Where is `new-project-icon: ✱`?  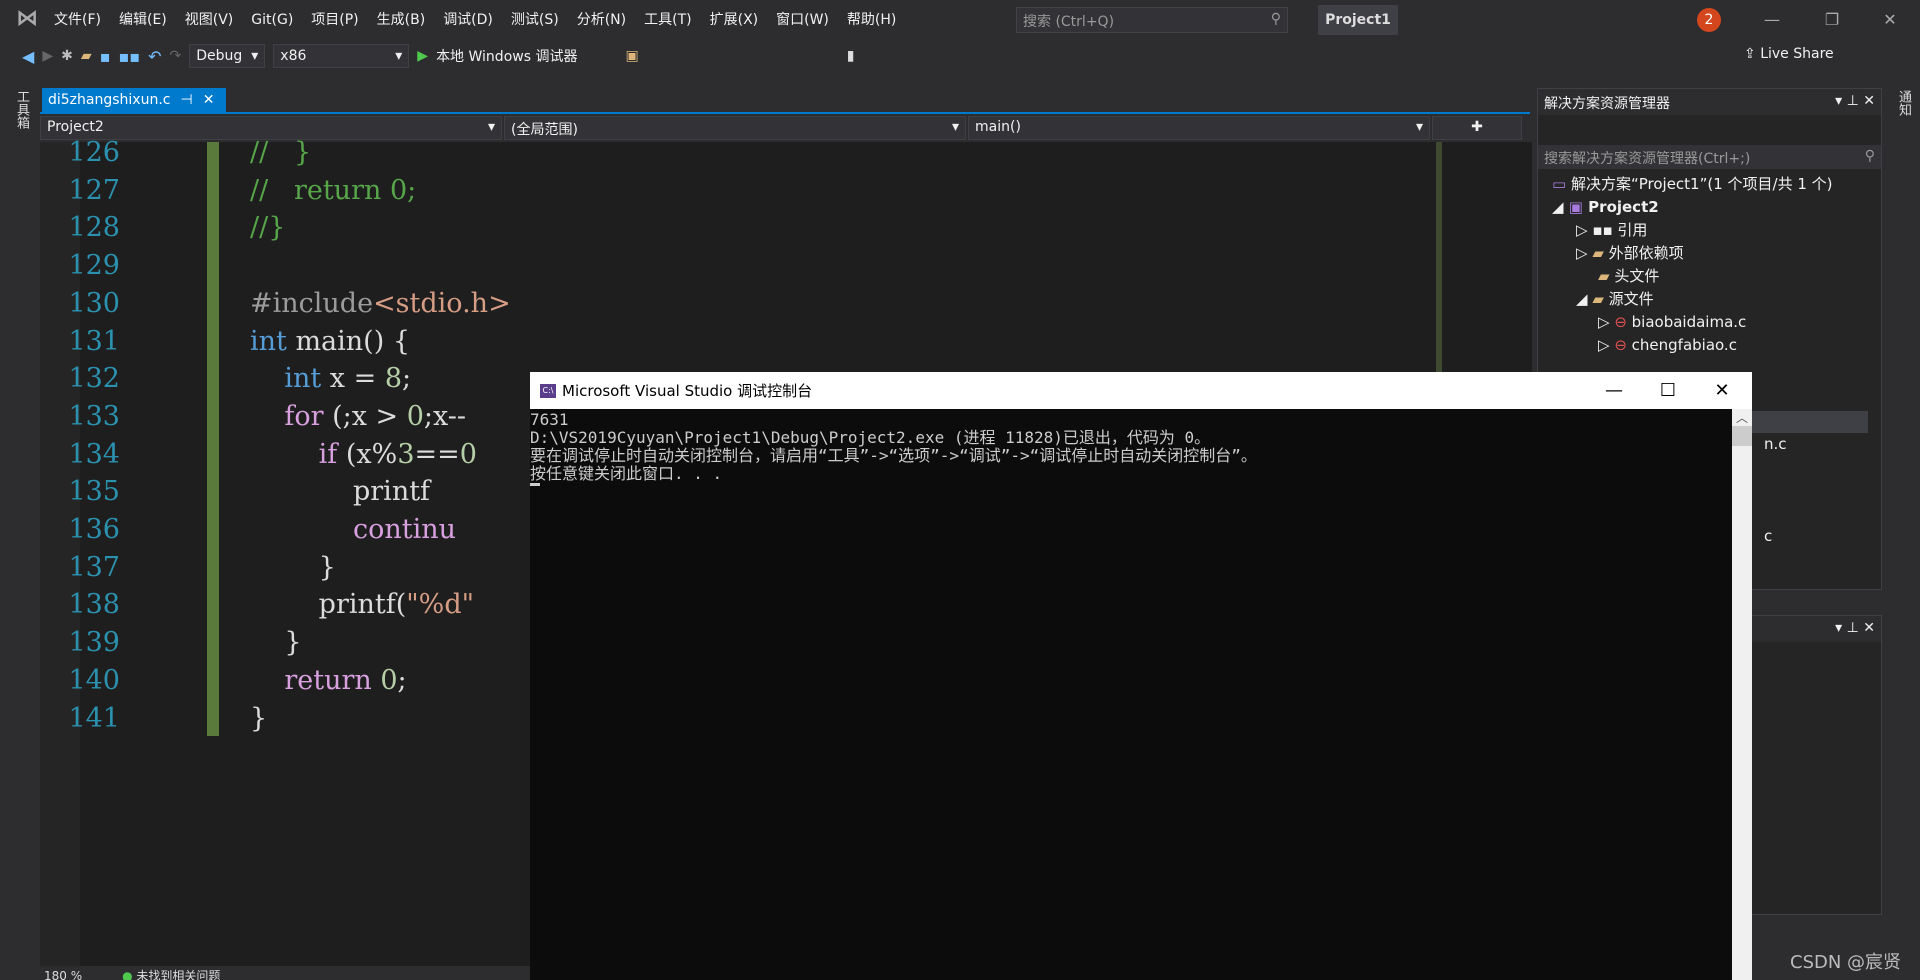 new-project-icon: ✱ is located at coordinates (67, 56).